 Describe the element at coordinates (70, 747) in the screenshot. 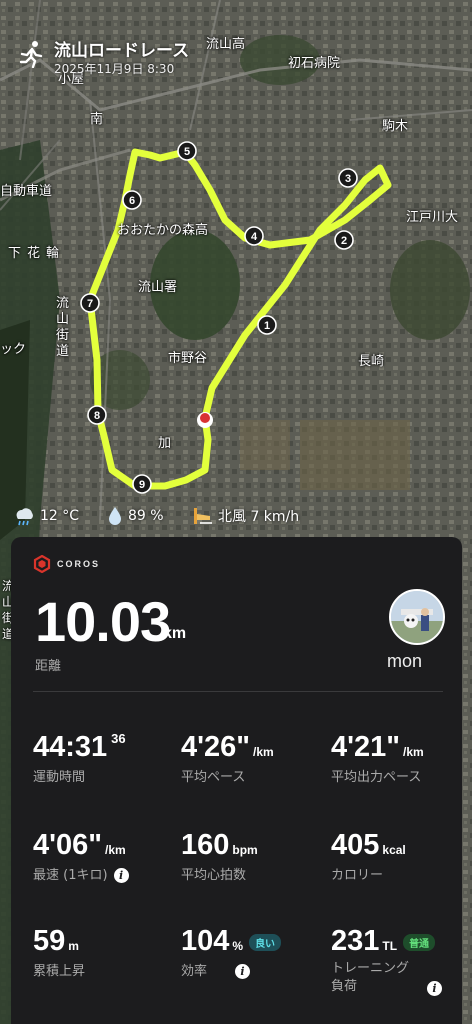

I see `time-value: 44:31` at that location.